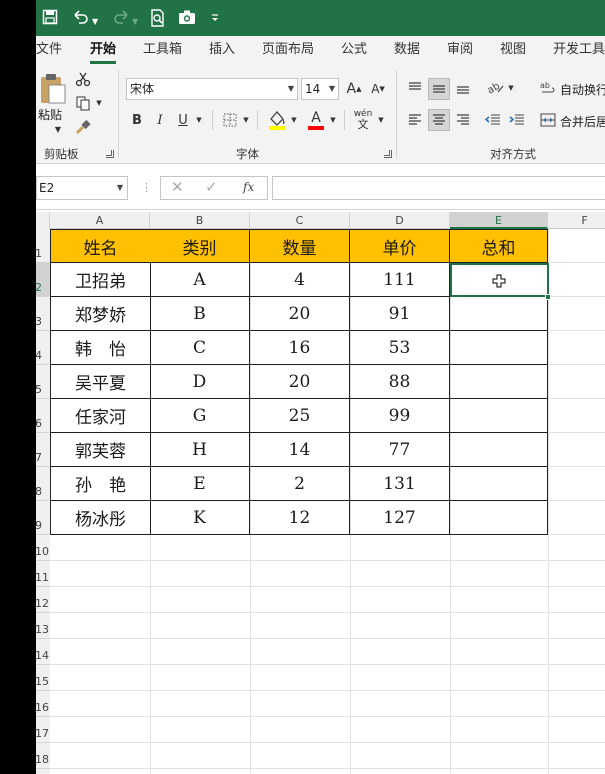 This screenshot has height=774, width=605. I want to click on paste-dropdown-icon: ▼, so click(58, 129).